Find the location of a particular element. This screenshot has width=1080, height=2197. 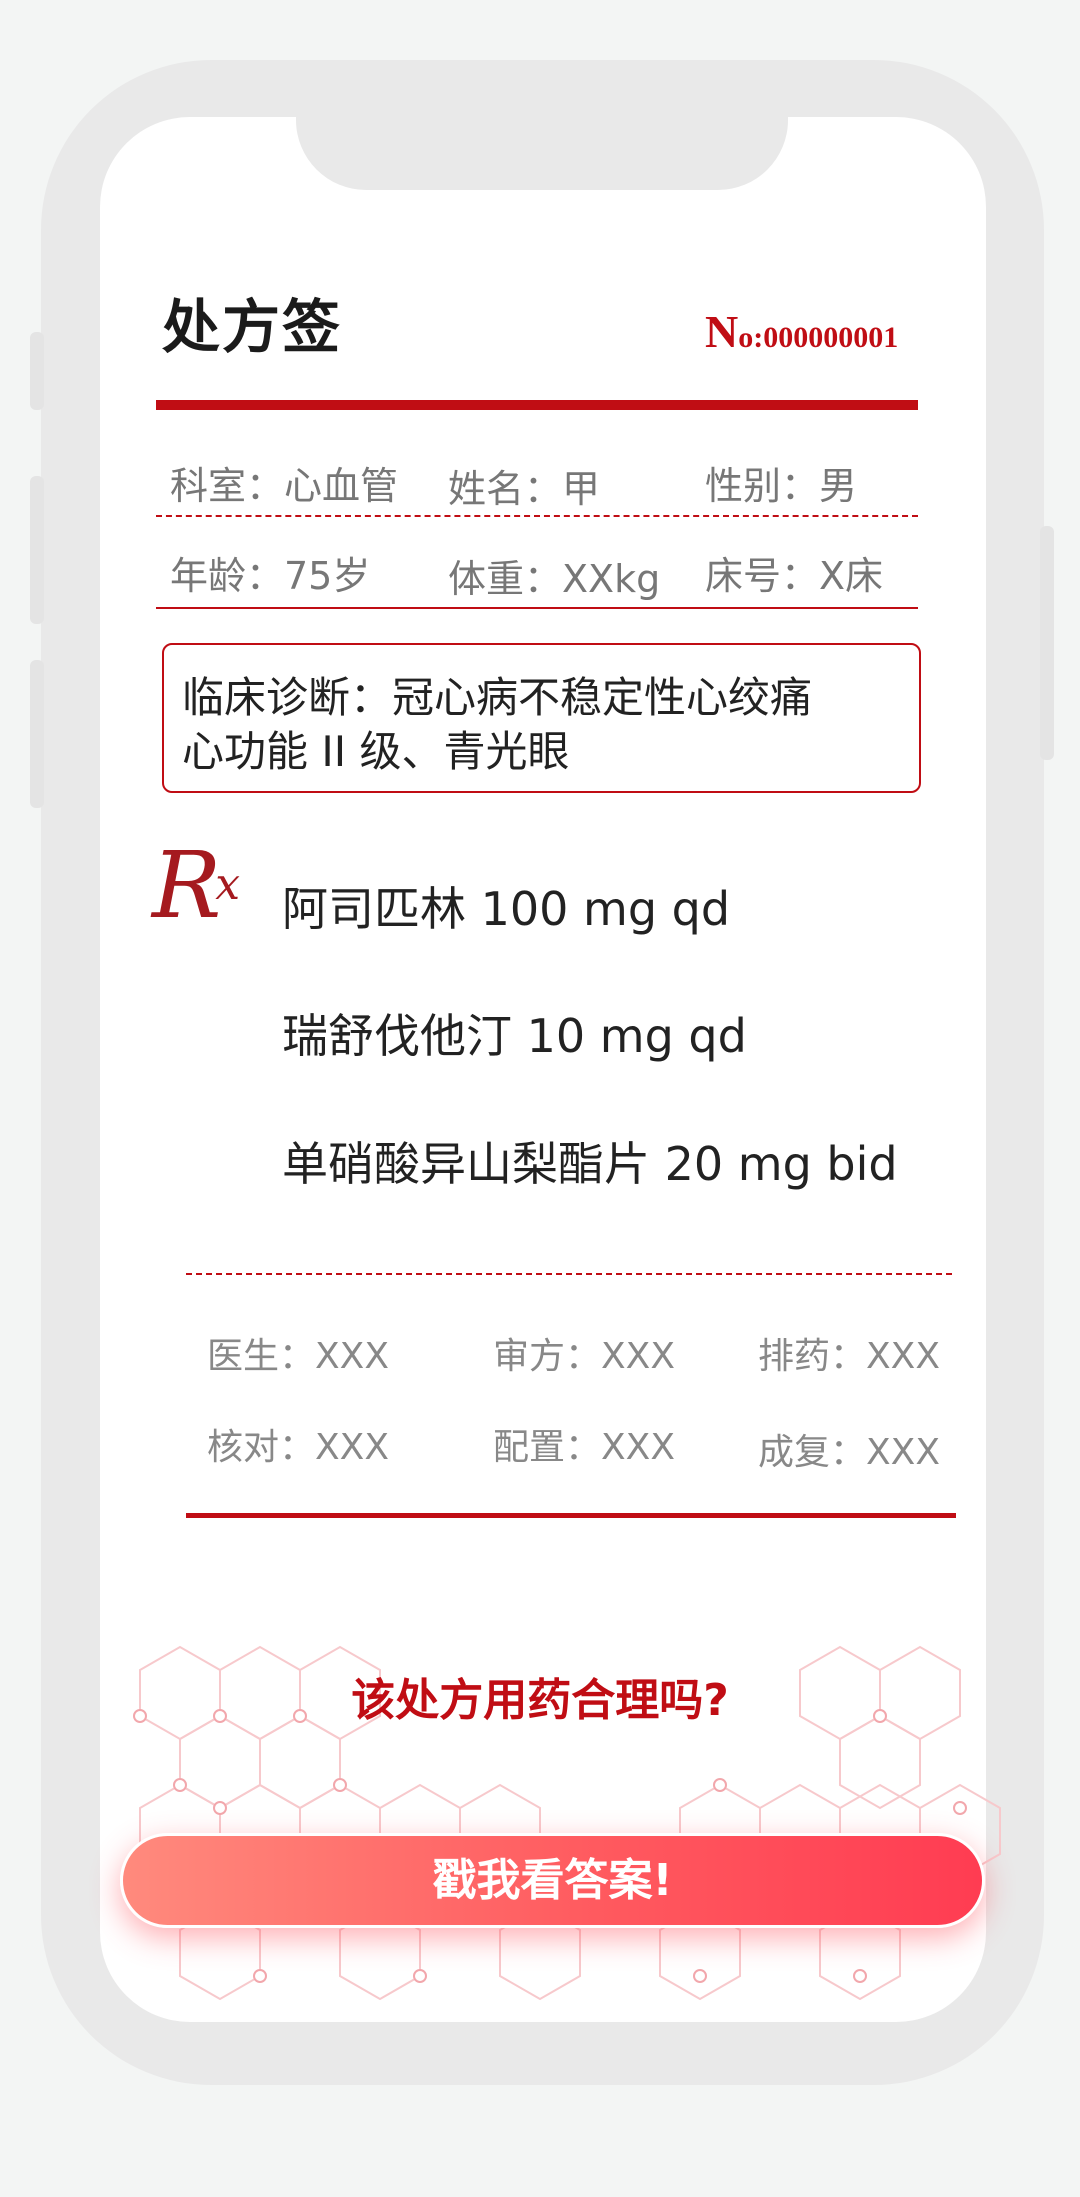

staff-bottom-divider is located at coordinates (571, 1515).